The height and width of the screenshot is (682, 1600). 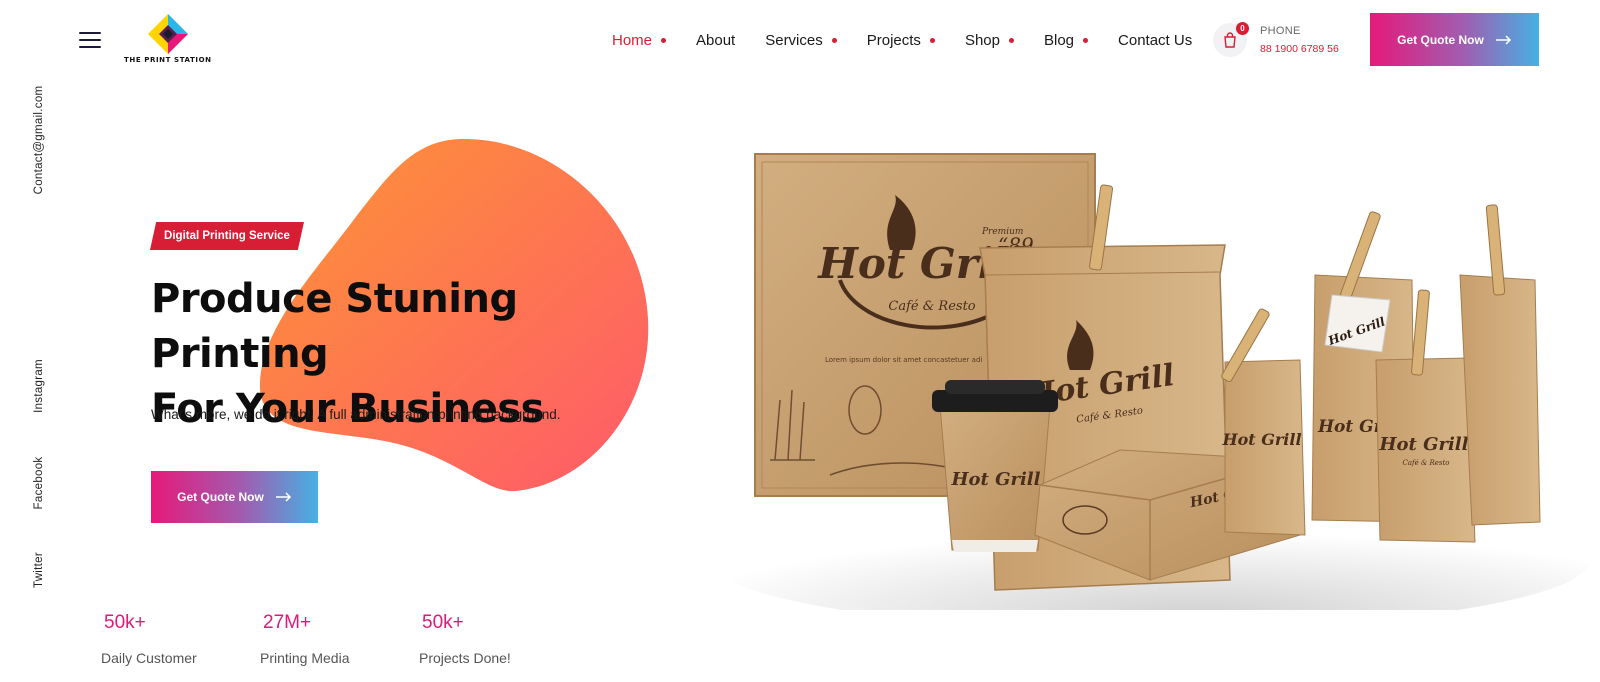 I want to click on phone-number: 88 1900 6789 56, so click(x=1299, y=49).